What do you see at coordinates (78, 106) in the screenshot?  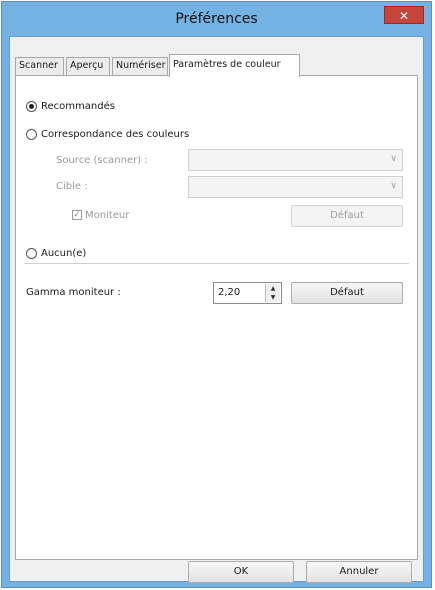 I see `radio-recommended-label: Recommandés` at bounding box center [78, 106].